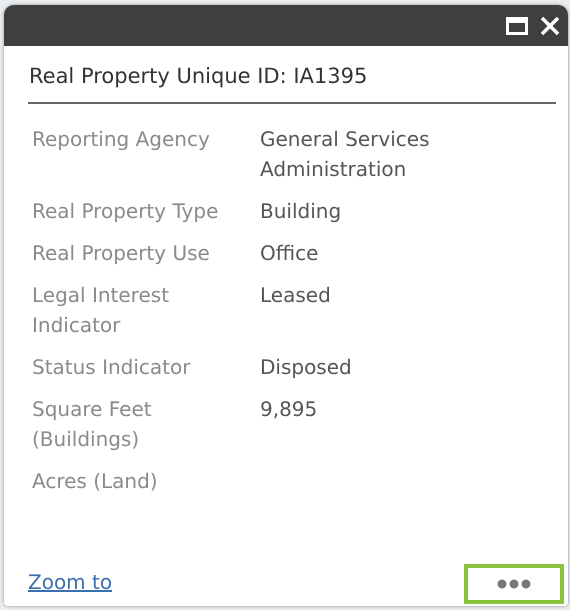 This screenshot has width=570, height=610. I want to click on close-icon, so click(550, 26).